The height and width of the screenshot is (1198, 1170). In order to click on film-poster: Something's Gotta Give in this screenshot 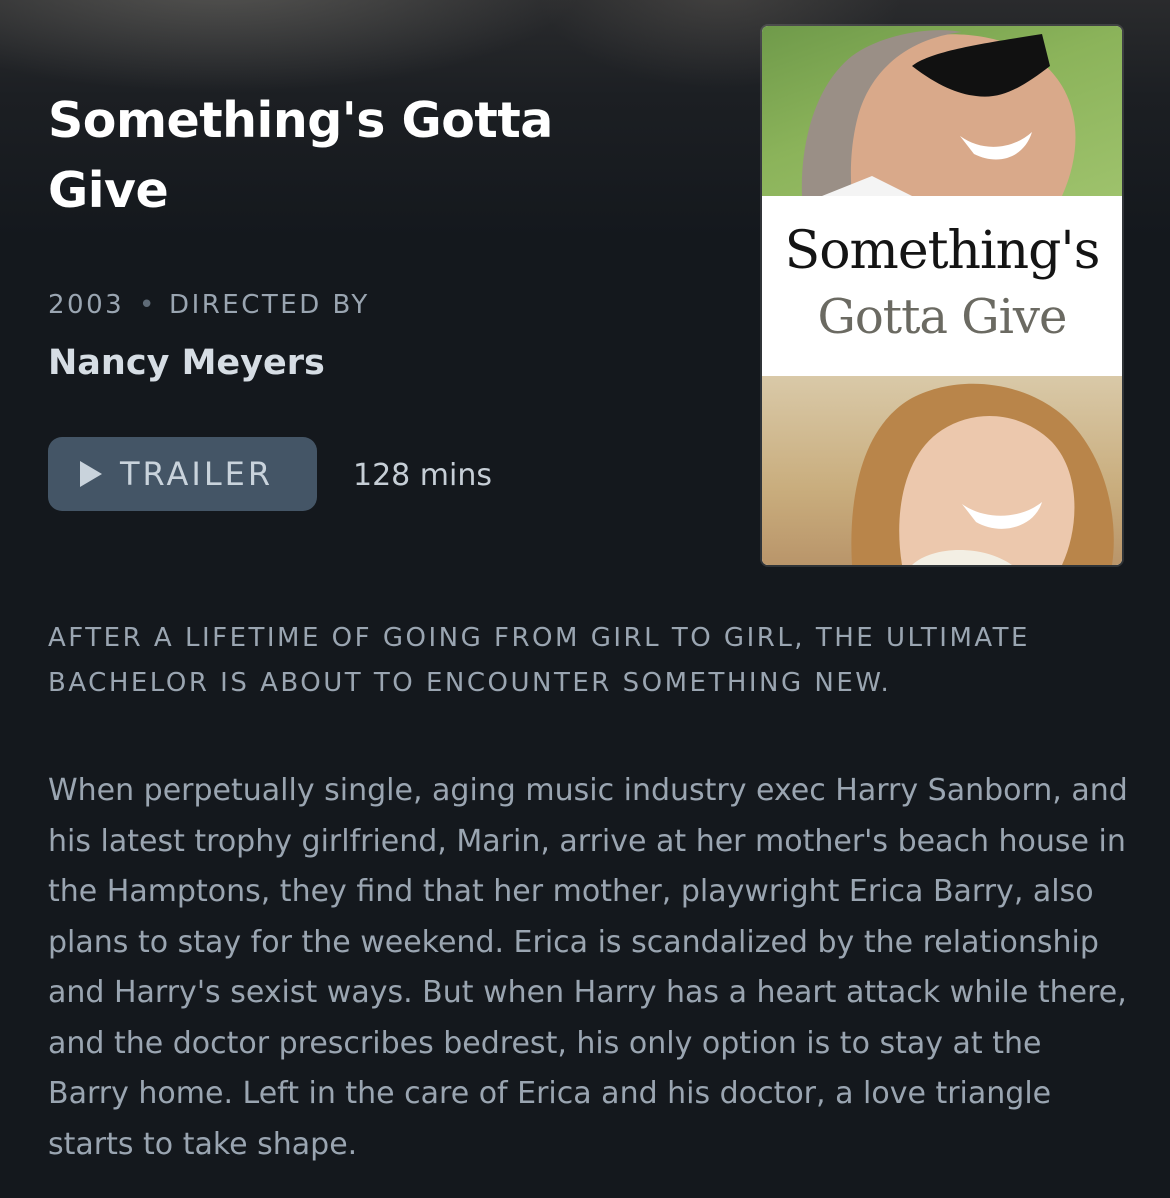, I will do `click(942, 295)`.